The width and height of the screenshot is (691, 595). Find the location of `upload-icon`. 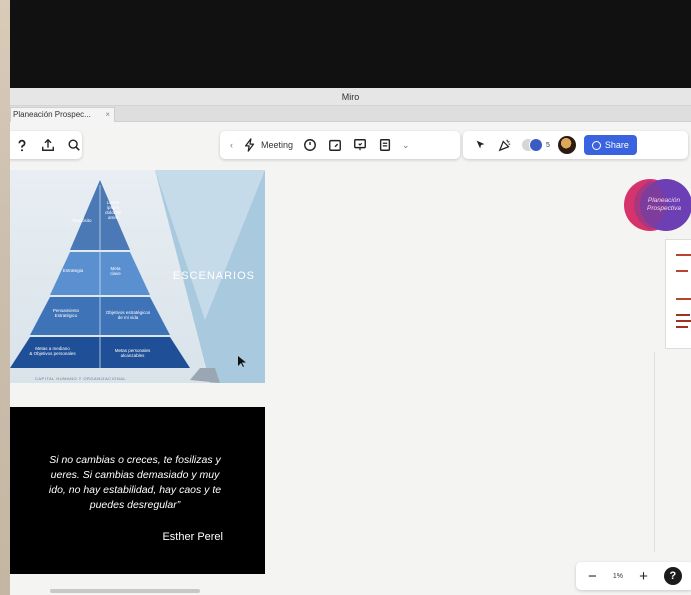

upload-icon is located at coordinates (48, 145).